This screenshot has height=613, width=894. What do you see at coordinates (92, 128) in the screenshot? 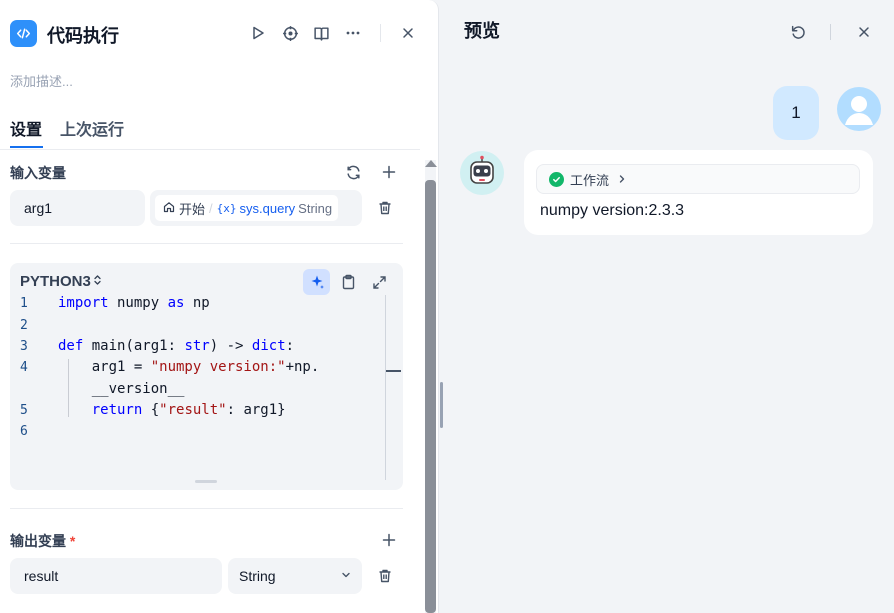
I see `tab-last-run: 上次运行` at bounding box center [92, 128].